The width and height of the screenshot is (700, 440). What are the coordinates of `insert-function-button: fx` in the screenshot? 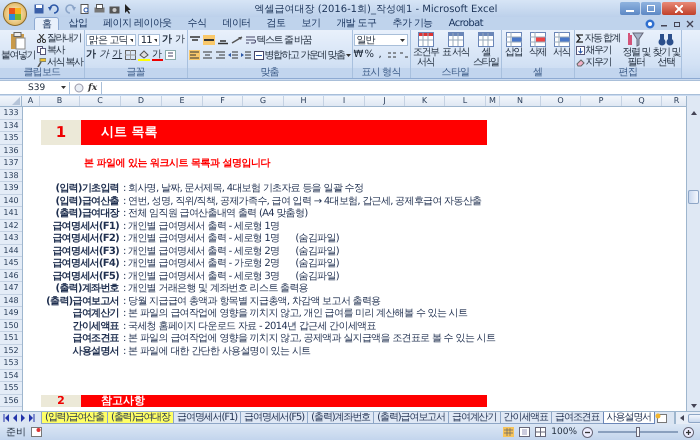 It's located at (93, 87).